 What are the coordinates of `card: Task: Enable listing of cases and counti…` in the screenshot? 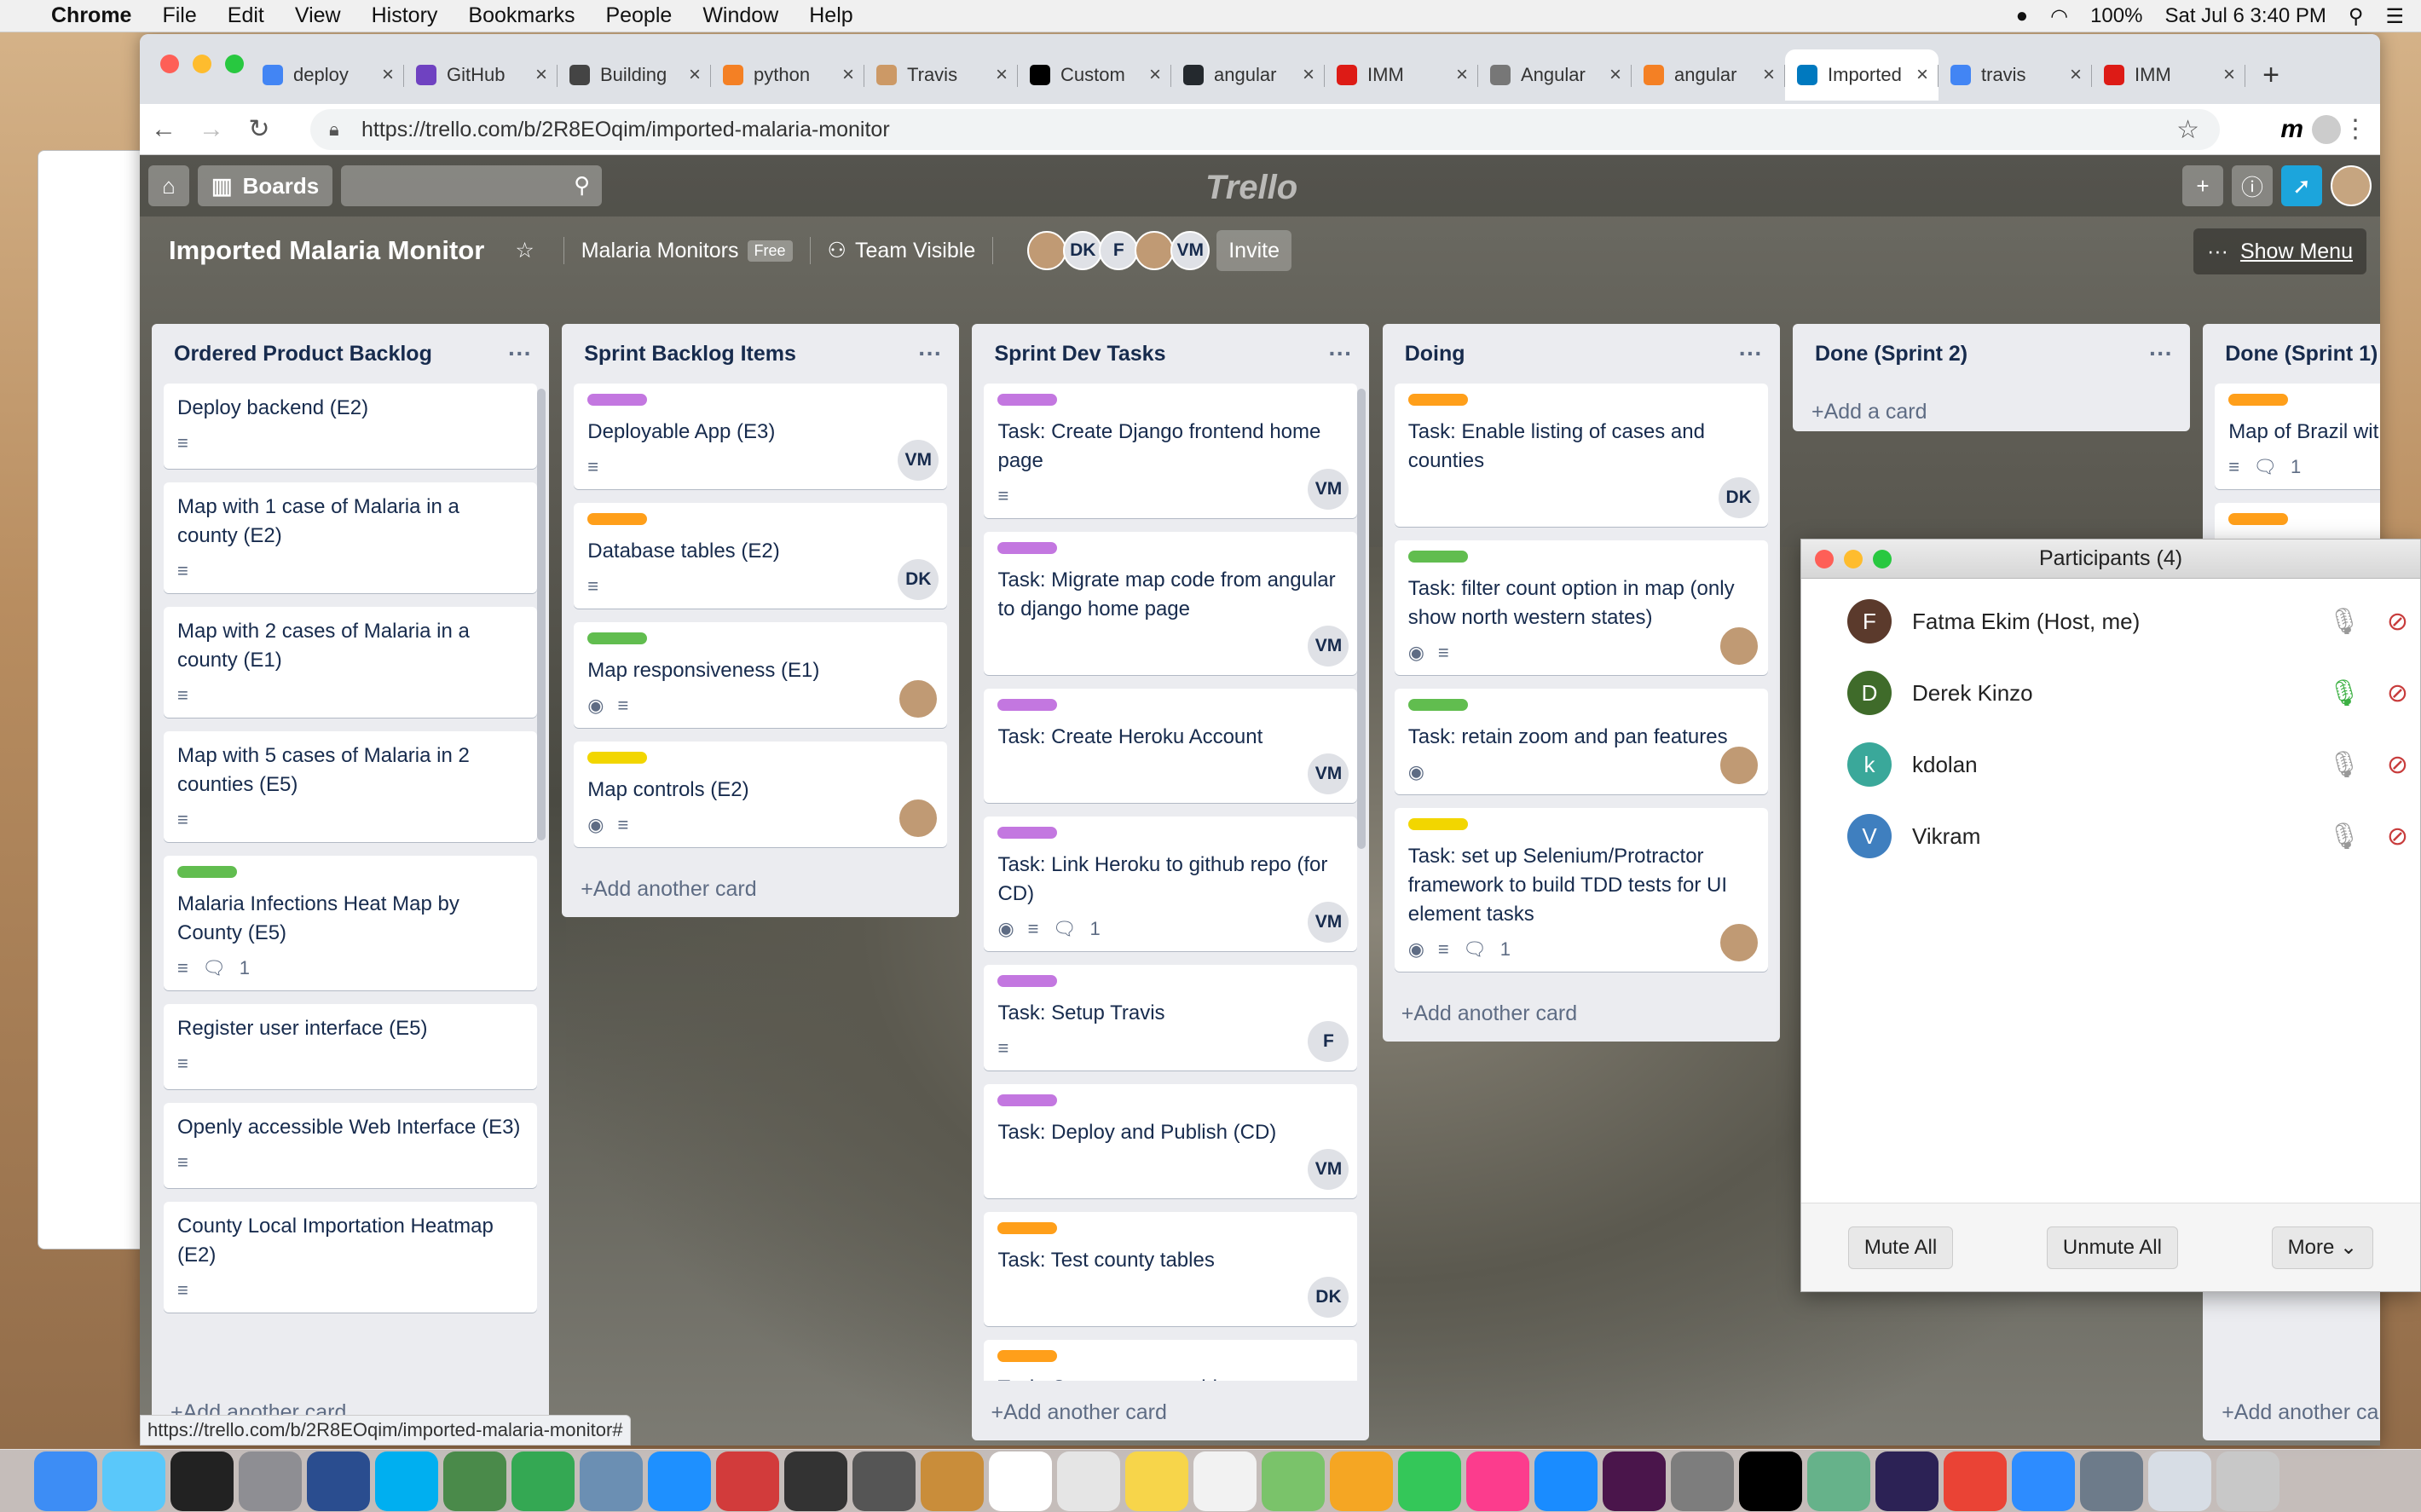 It's located at (1581, 455).